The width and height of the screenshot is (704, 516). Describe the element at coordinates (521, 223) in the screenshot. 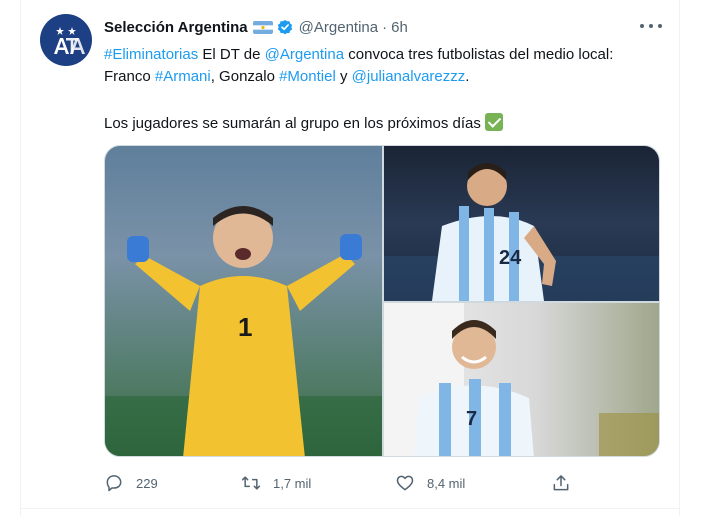

I see `player-photo: 24` at that location.